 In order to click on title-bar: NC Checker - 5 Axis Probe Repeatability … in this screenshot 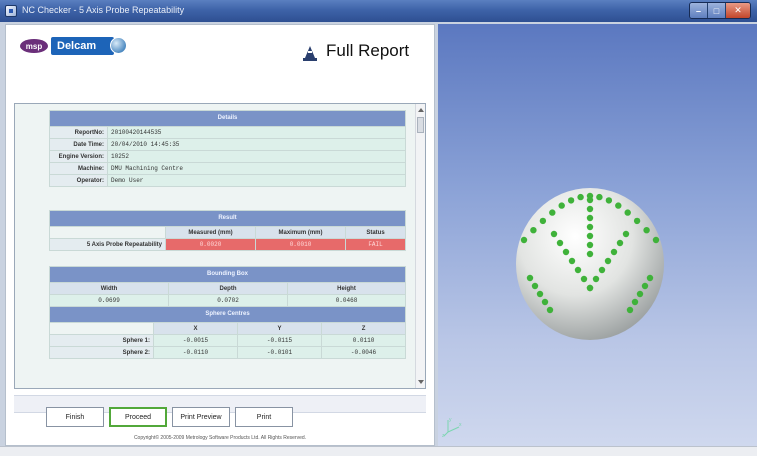, I will do `click(378, 11)`.